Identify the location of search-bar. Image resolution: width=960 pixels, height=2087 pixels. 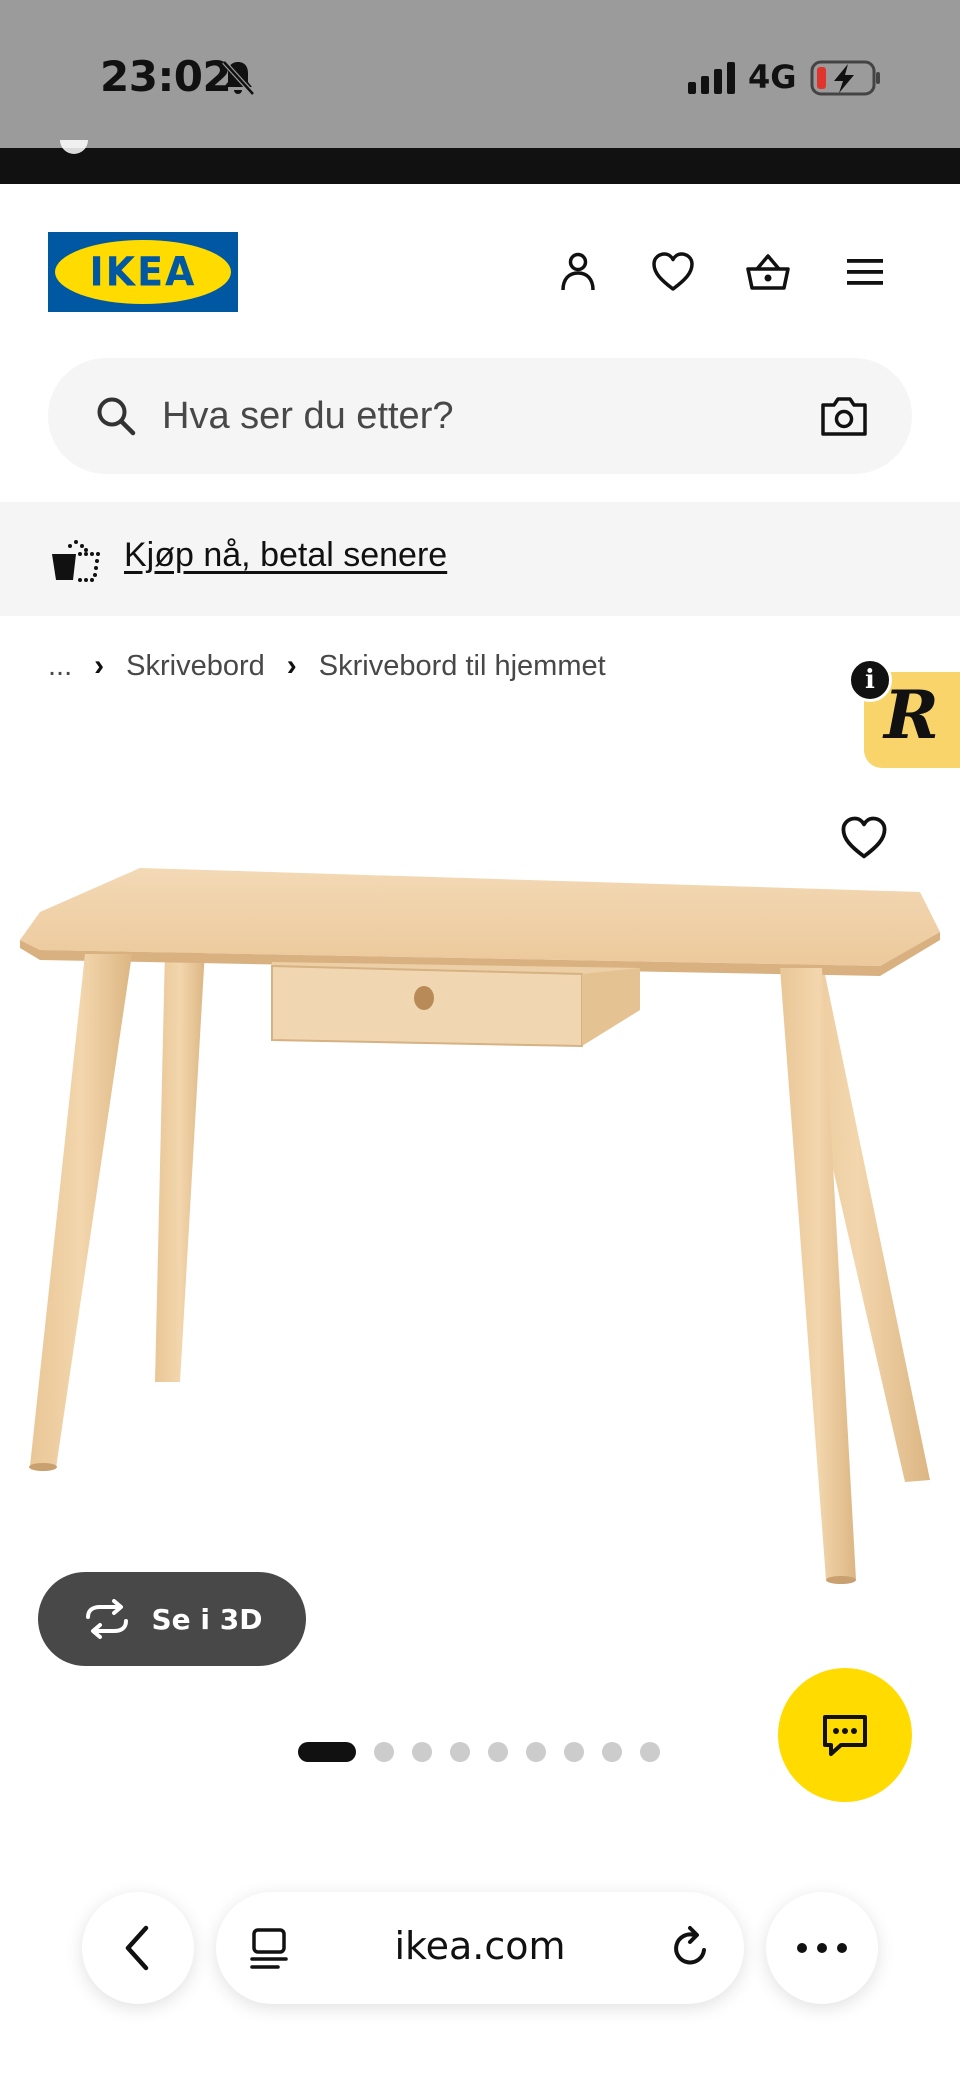
(480, 416).